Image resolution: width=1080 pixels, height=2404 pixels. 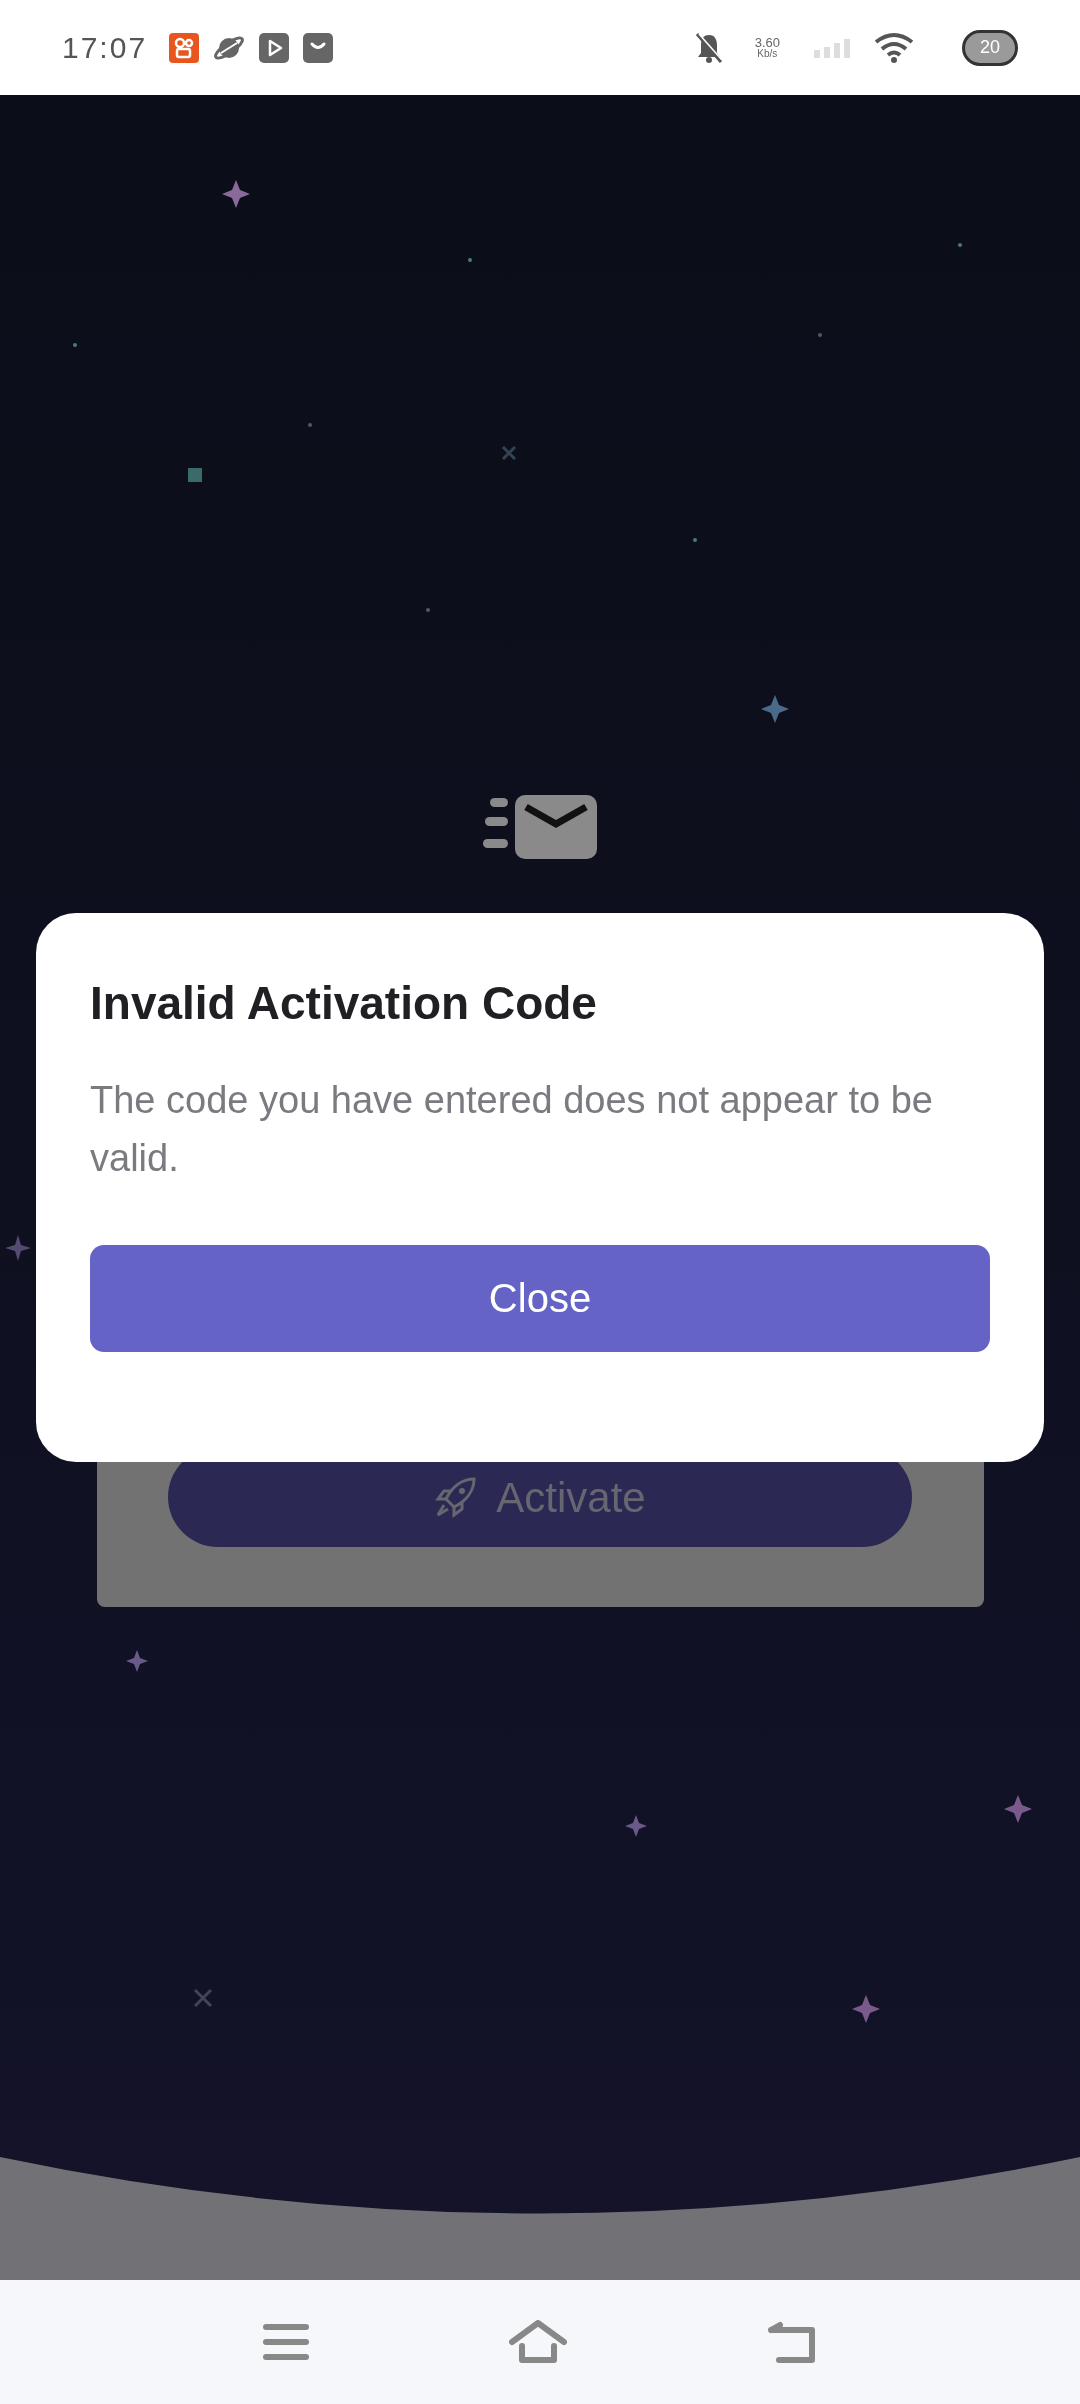 What do you see at coordinates (767, 42) in the screenshot?
I see `network-speed: 3.60` at bounding box center [767, 42].